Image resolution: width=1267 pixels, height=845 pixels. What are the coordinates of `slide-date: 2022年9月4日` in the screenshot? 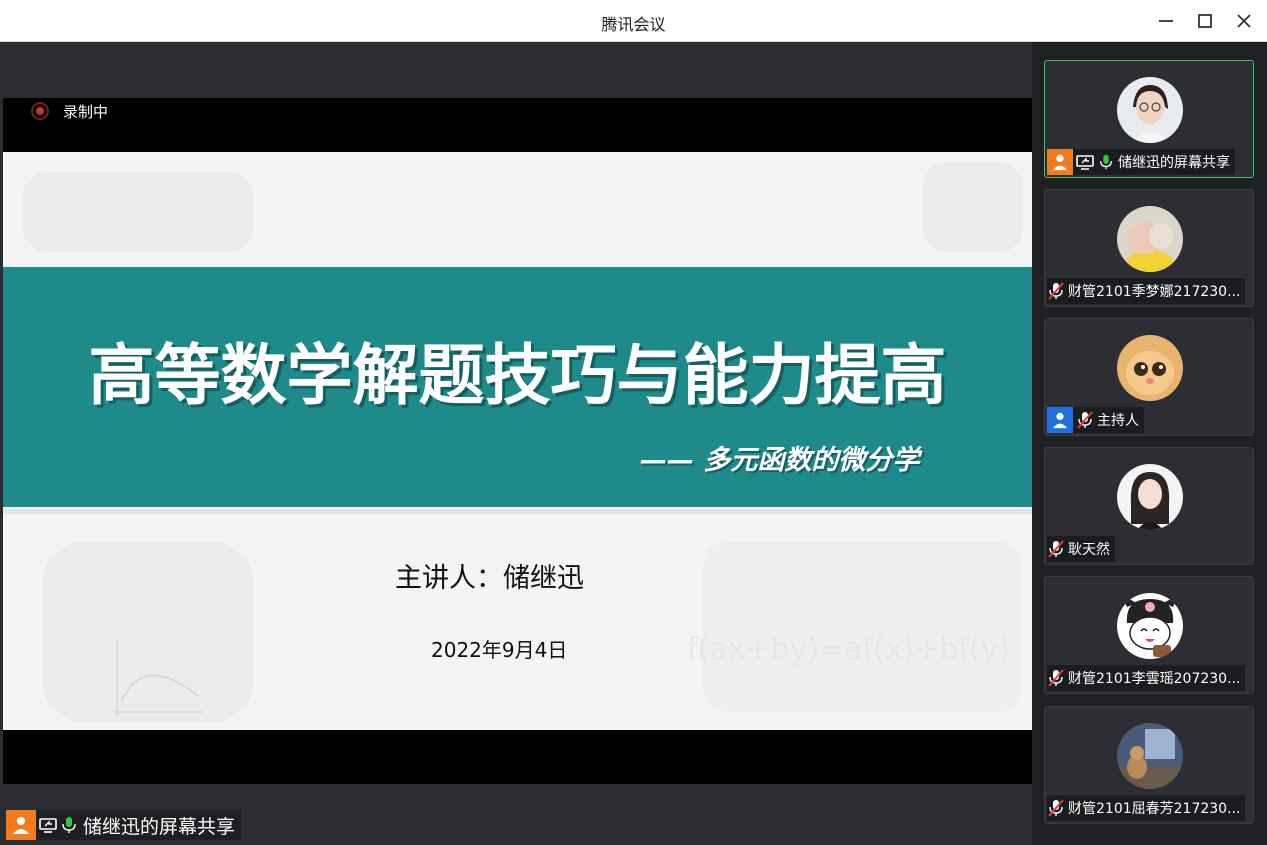 It's located at (499, 650).